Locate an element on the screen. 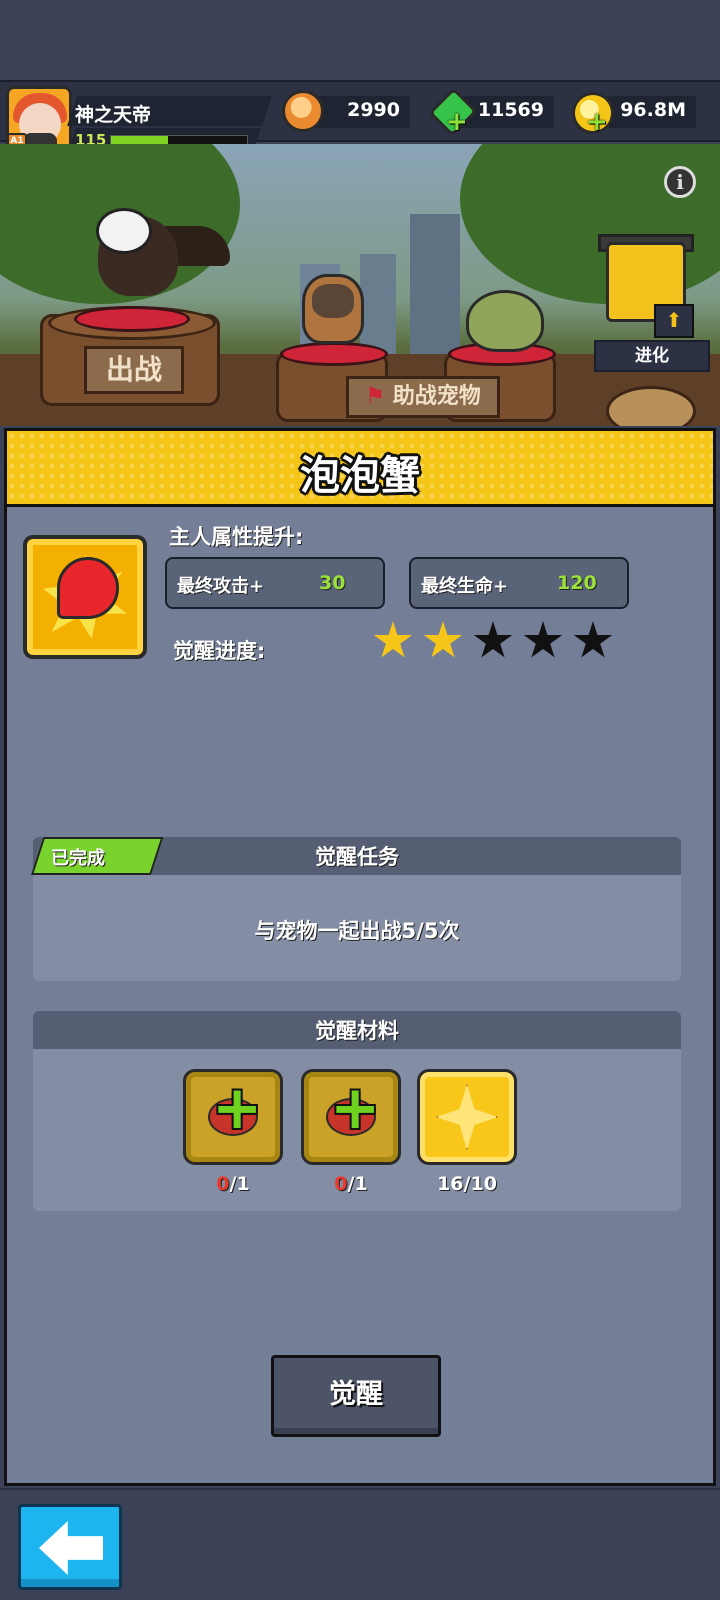 The height and width of the screenshot is (1600, 720). material-crab-1: + is located at coordinates (233, 1117).